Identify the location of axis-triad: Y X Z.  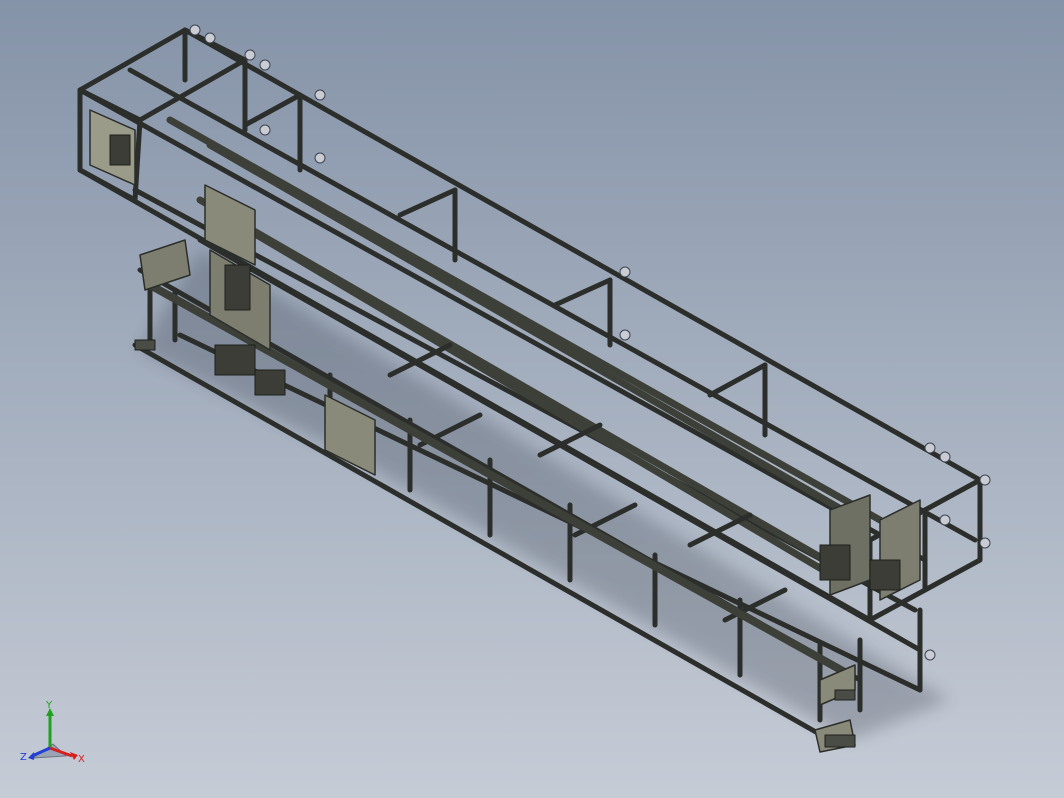
(52, 732).